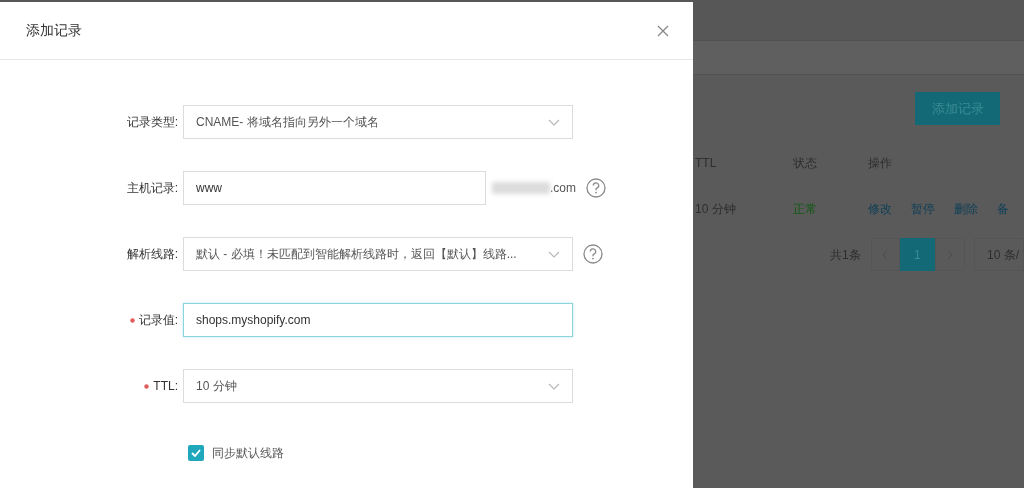  What do you see at coordinates (378, 386) in the screenshot?
I see `select-field: 10 分钟` at bounding box center [378, 386].